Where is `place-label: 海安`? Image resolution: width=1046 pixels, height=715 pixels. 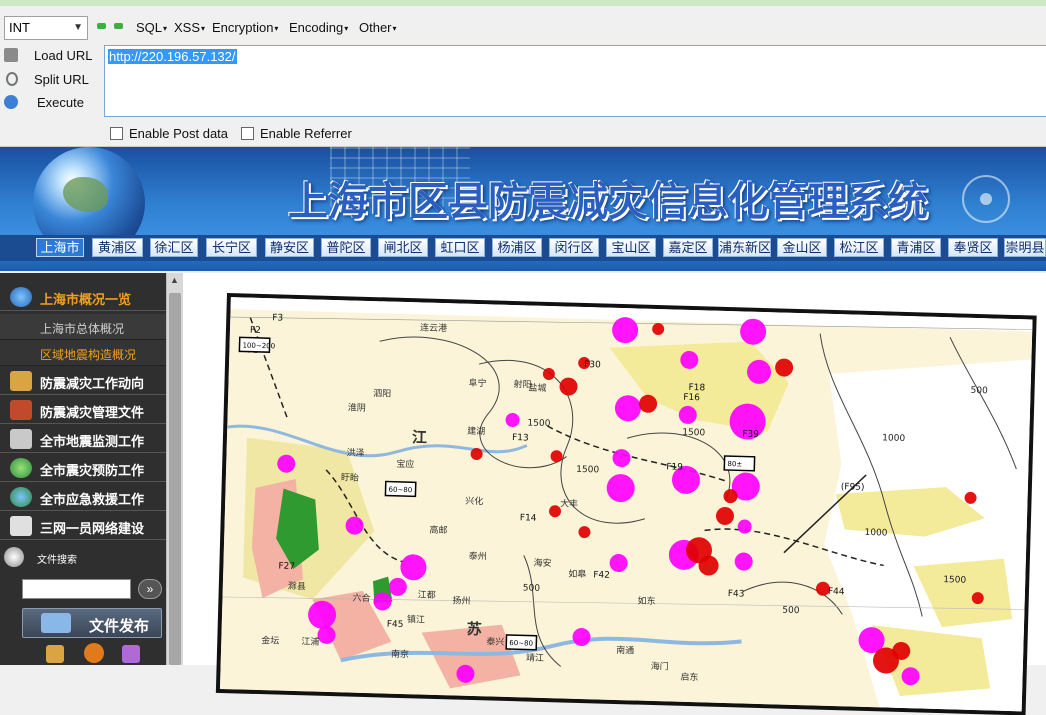
place-label: 海安 is located at coordinates (542, 563).